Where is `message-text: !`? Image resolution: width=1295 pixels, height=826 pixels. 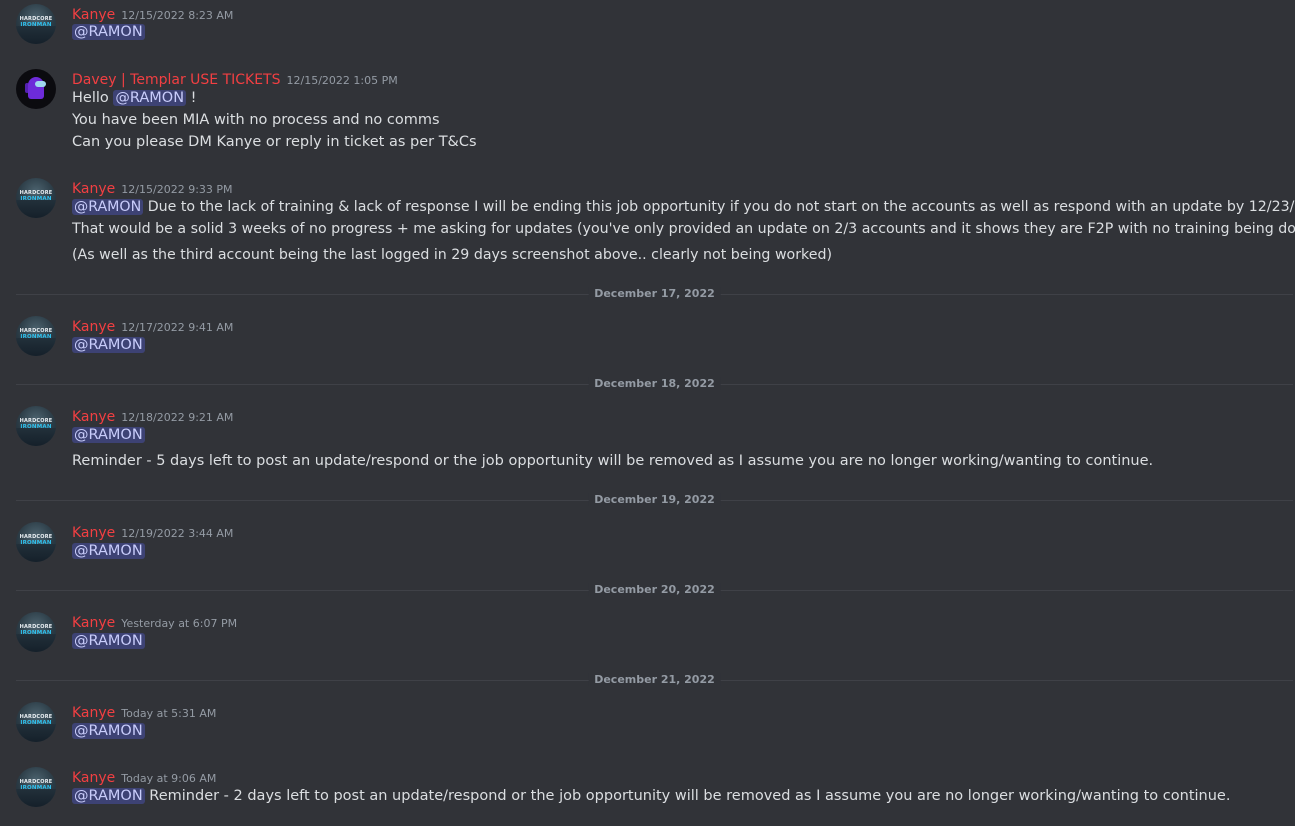
message-text: ! is located at coordinates (191, 98).